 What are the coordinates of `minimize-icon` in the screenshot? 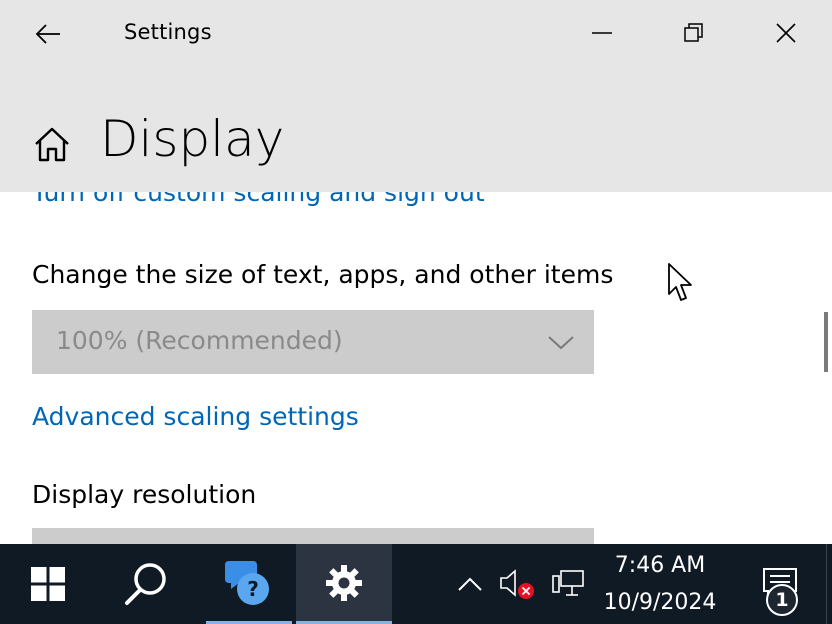 It's located at (602, 33).